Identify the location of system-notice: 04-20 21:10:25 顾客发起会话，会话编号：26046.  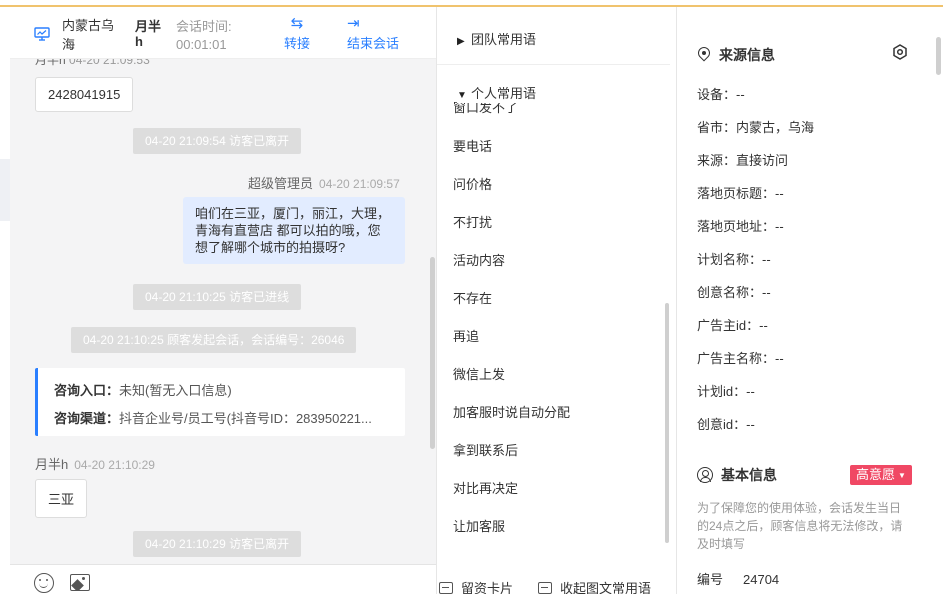
(214, 340).